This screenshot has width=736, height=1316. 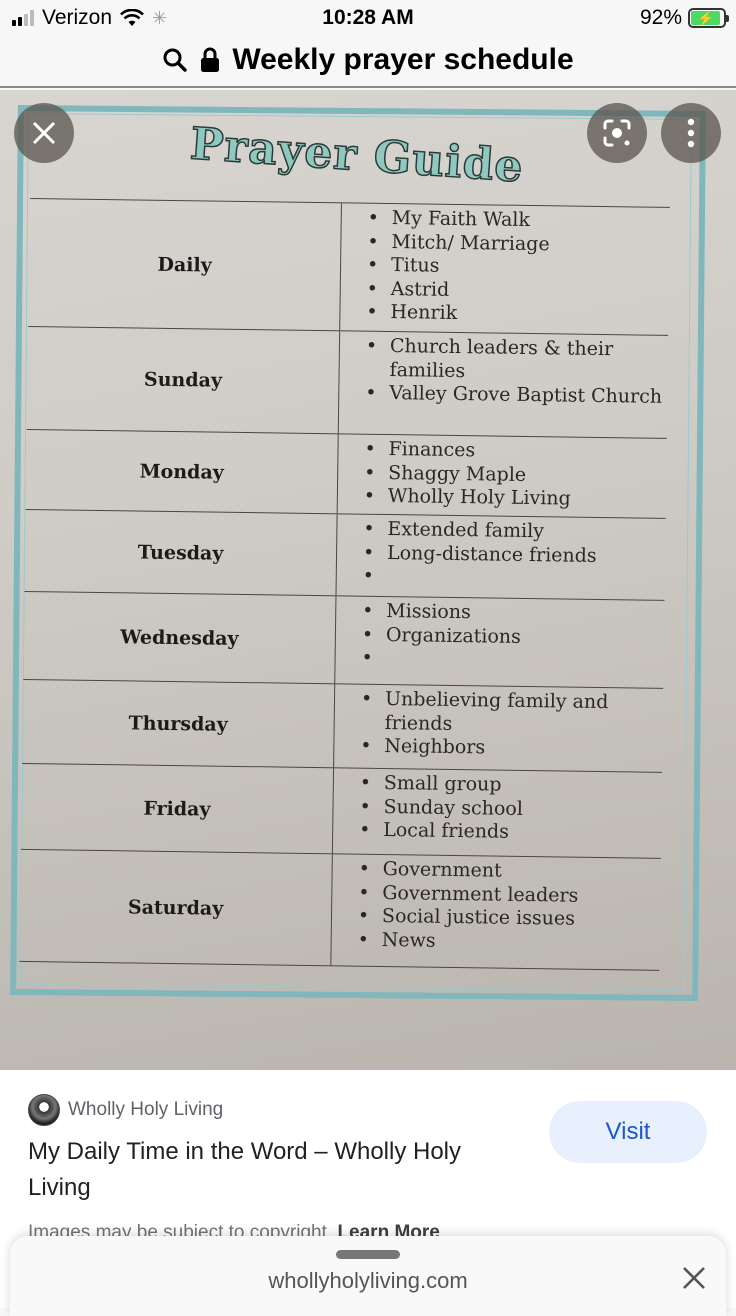 What do you see at coordinates (146, 1109) in the screenshot?
I see `source-name: Wholly Holy Living` at bounding box center [146, 1109].